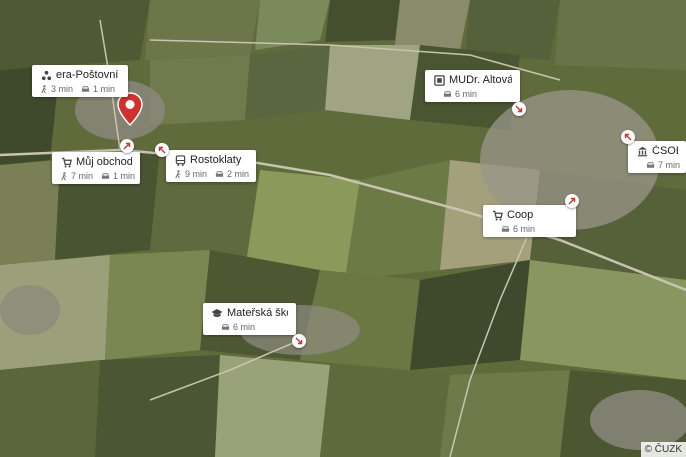 The width and height of the screenshot is (686, 457). I want to click on medical-icon, so click(439, 80).